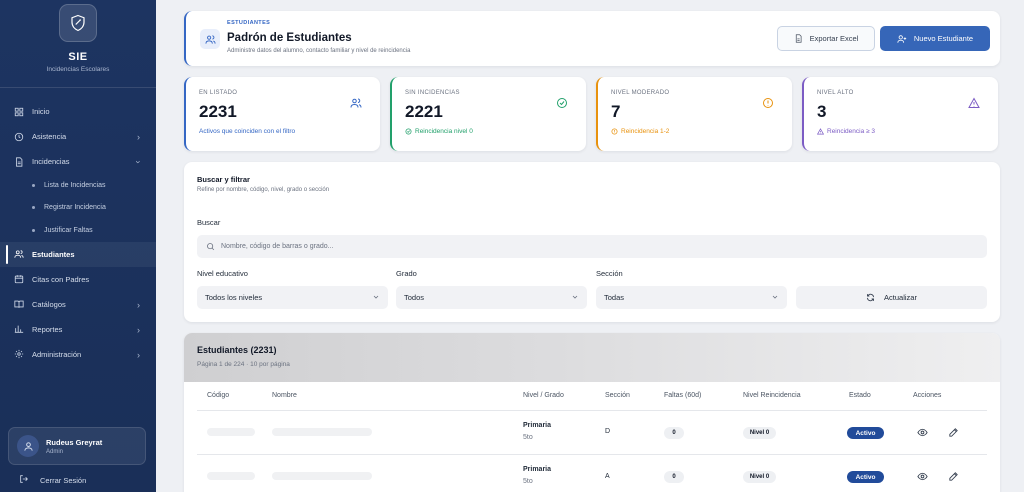 This screenshot has width=1024, height=492. I want to click on sidebar-item-label: Registrar Incidencia, so click(75, 208).